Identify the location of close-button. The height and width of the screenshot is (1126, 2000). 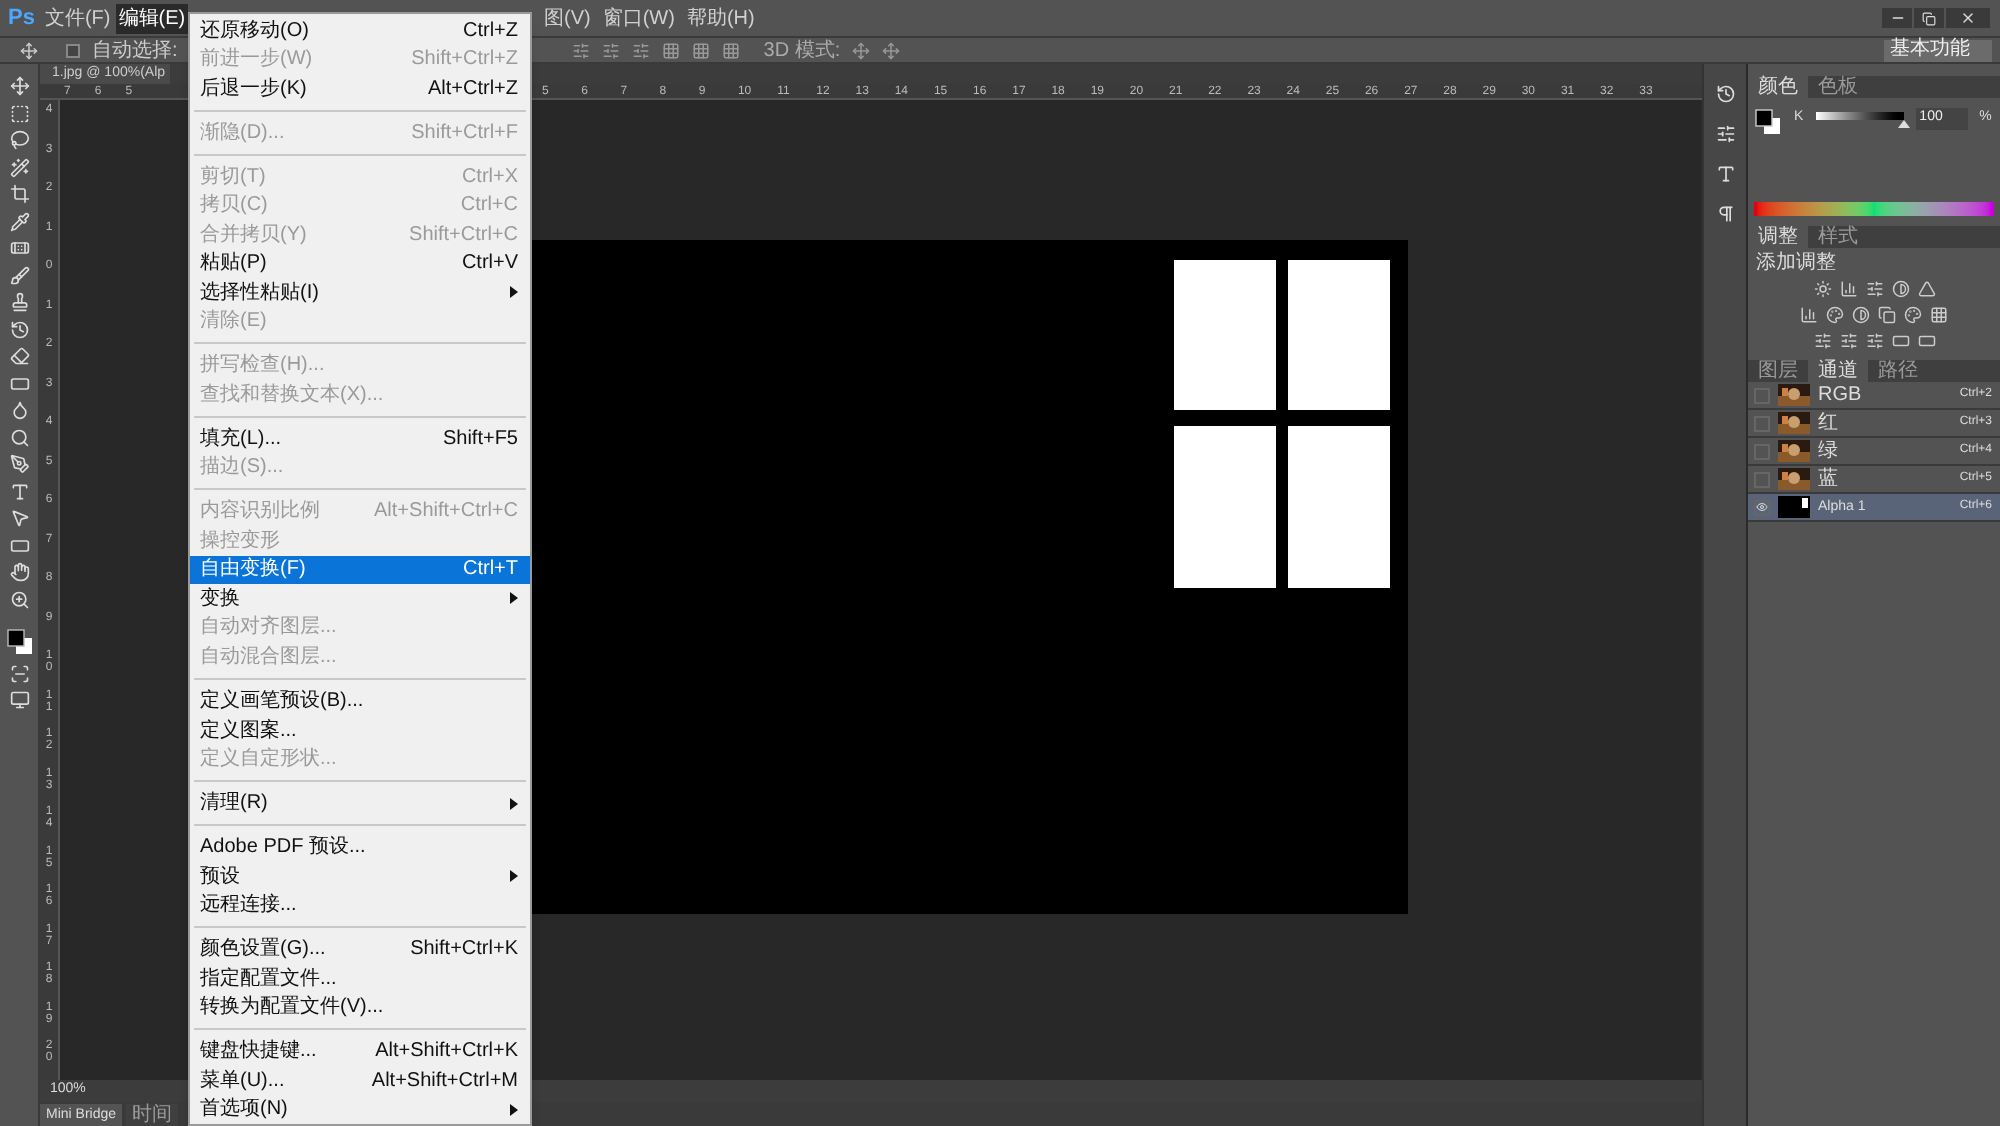
(1968, 18).